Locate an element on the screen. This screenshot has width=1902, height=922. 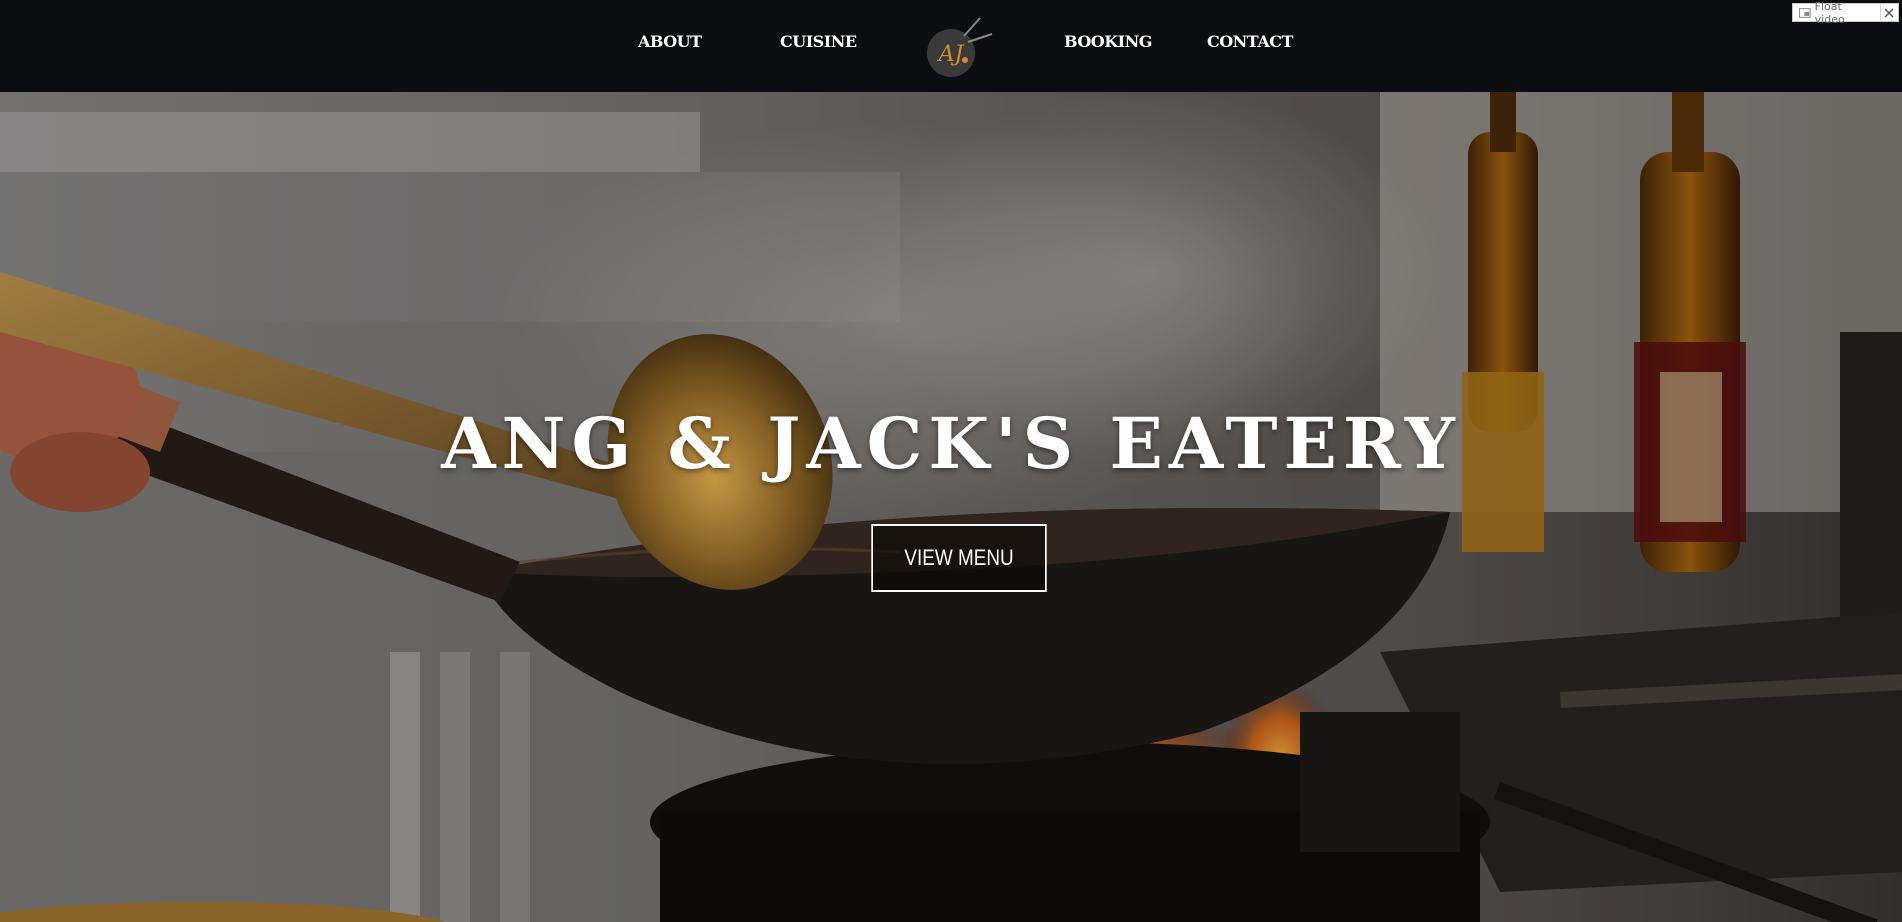
hero-title: ANG & JACK'S EATERY is located at coordinates (951, 443).